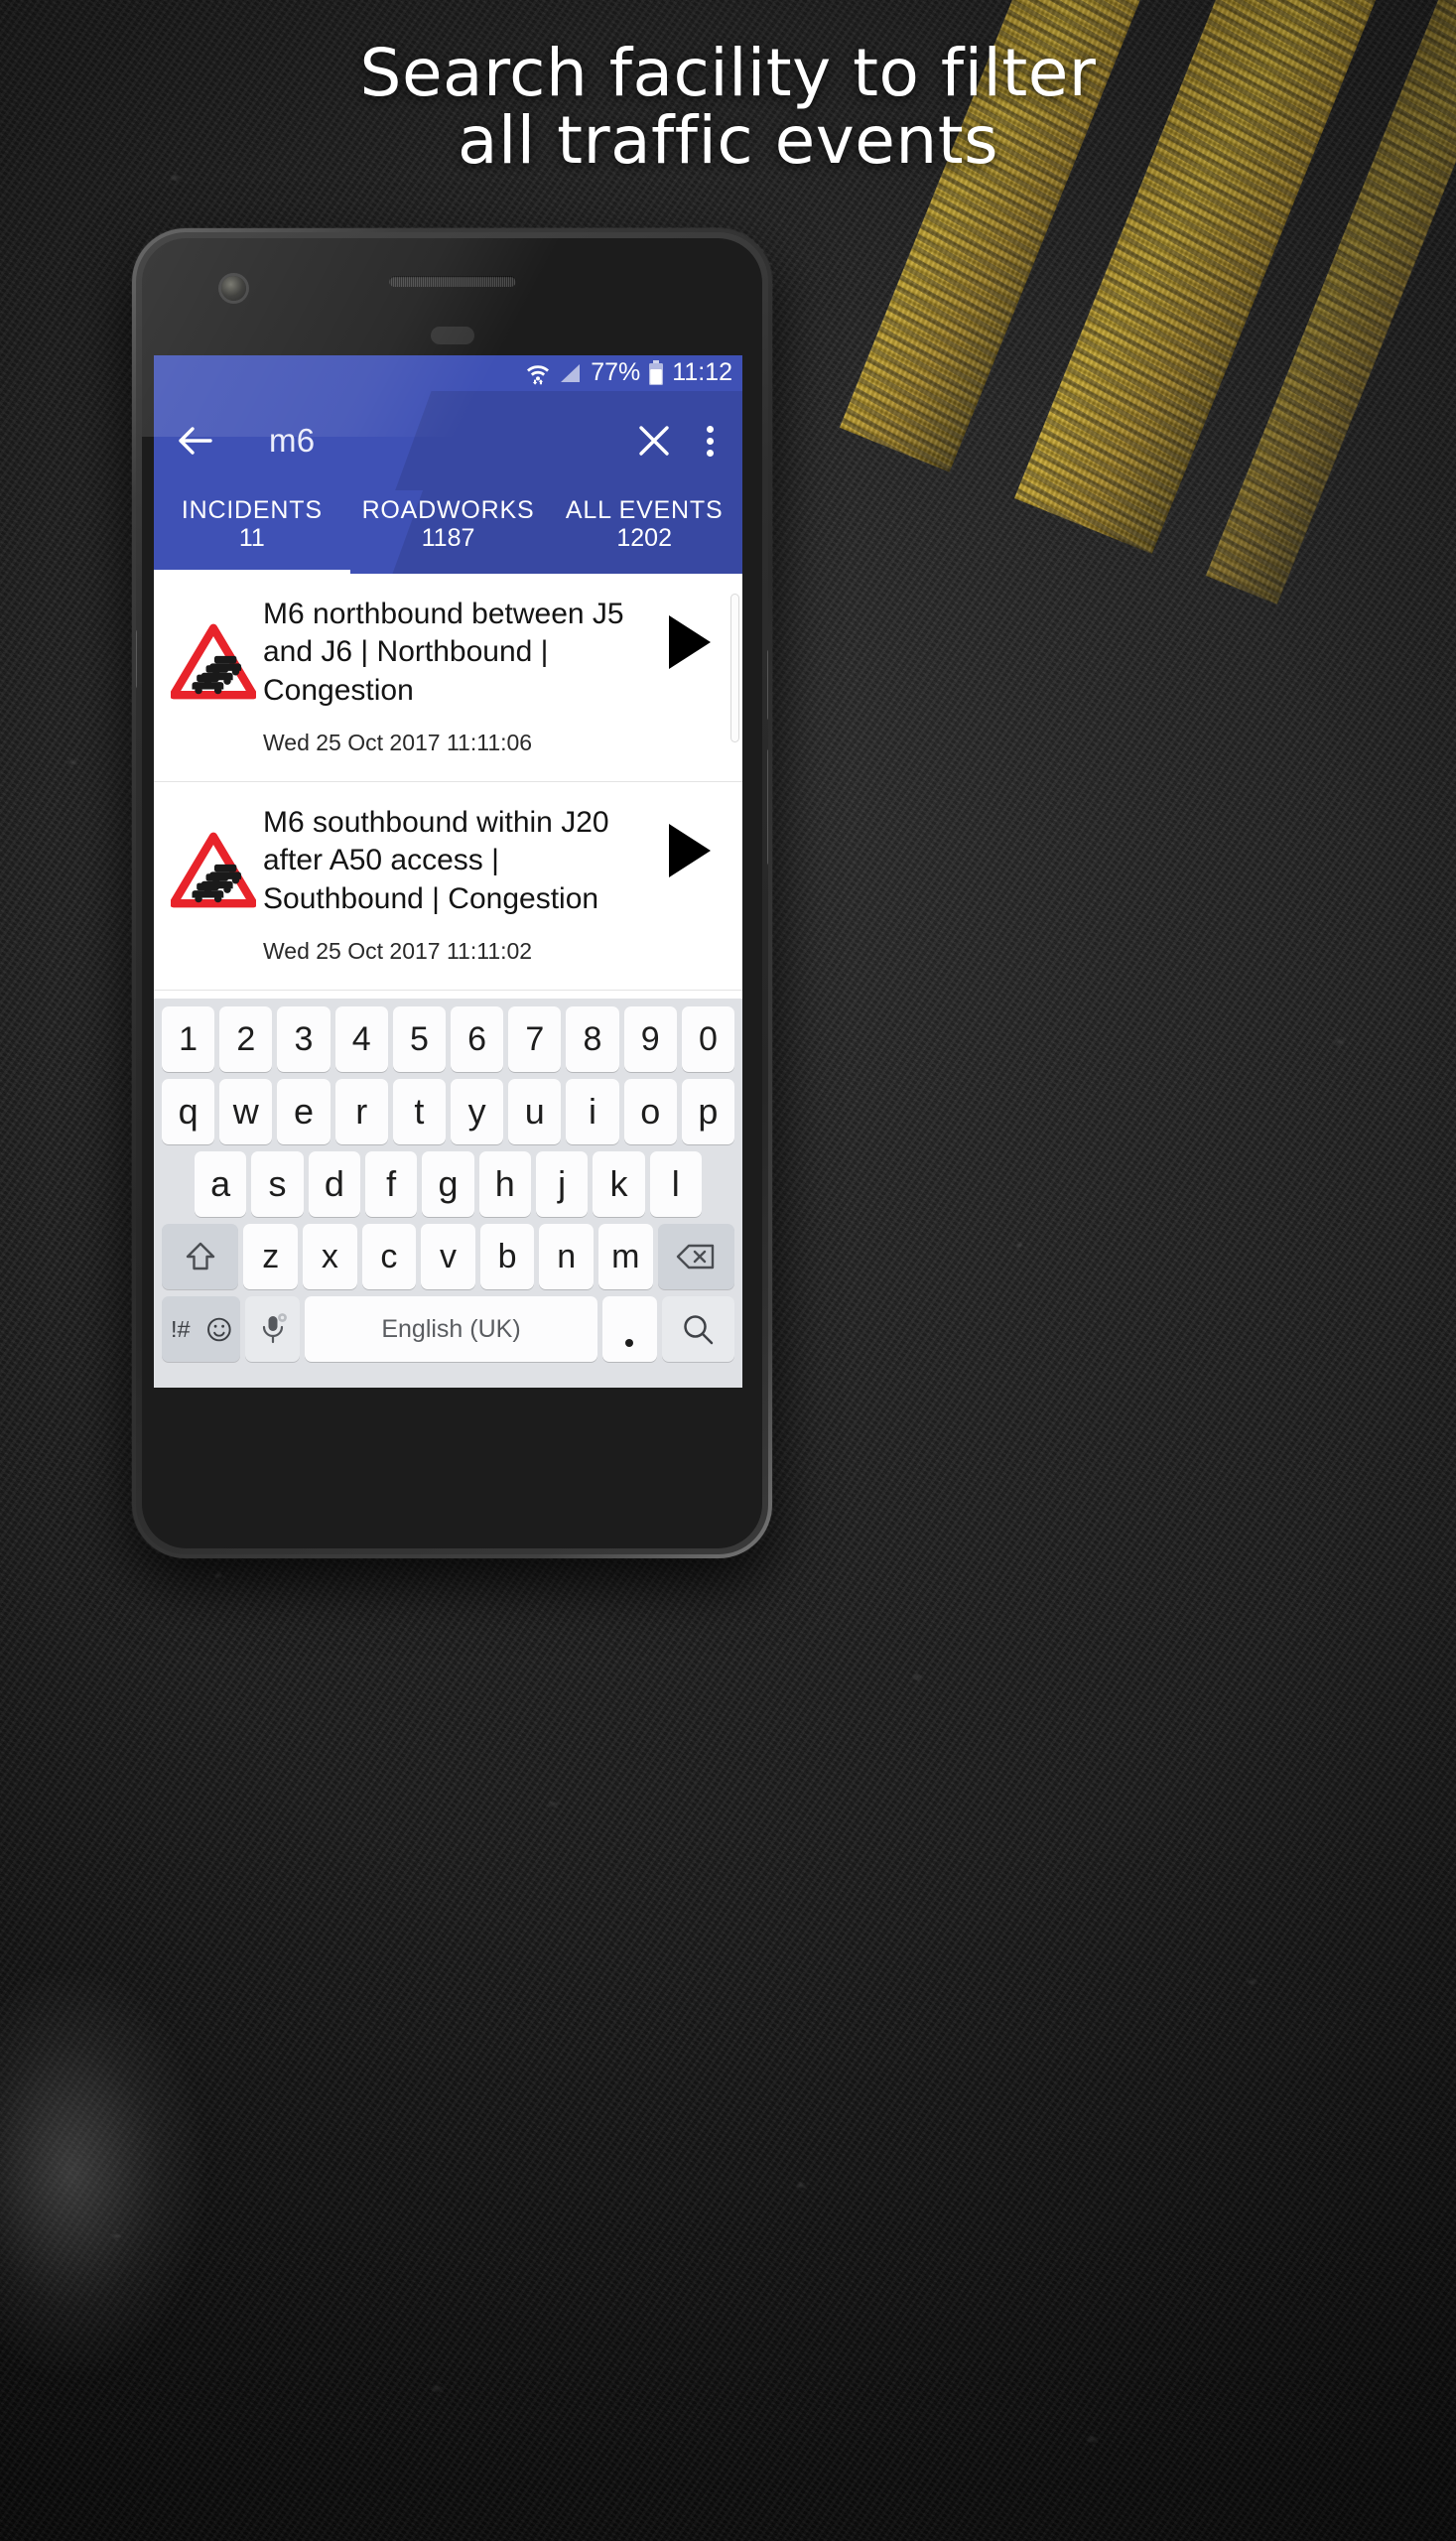 This screenshot has height=2541, width=1456. Describe the element at coordinates (696, 1256) in the screenshot. I see `backspace-icon` at that location.